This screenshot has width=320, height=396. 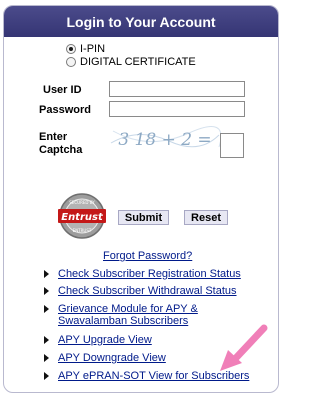 I want to click on svg-text: Entrust, so click(x=82, y=217).